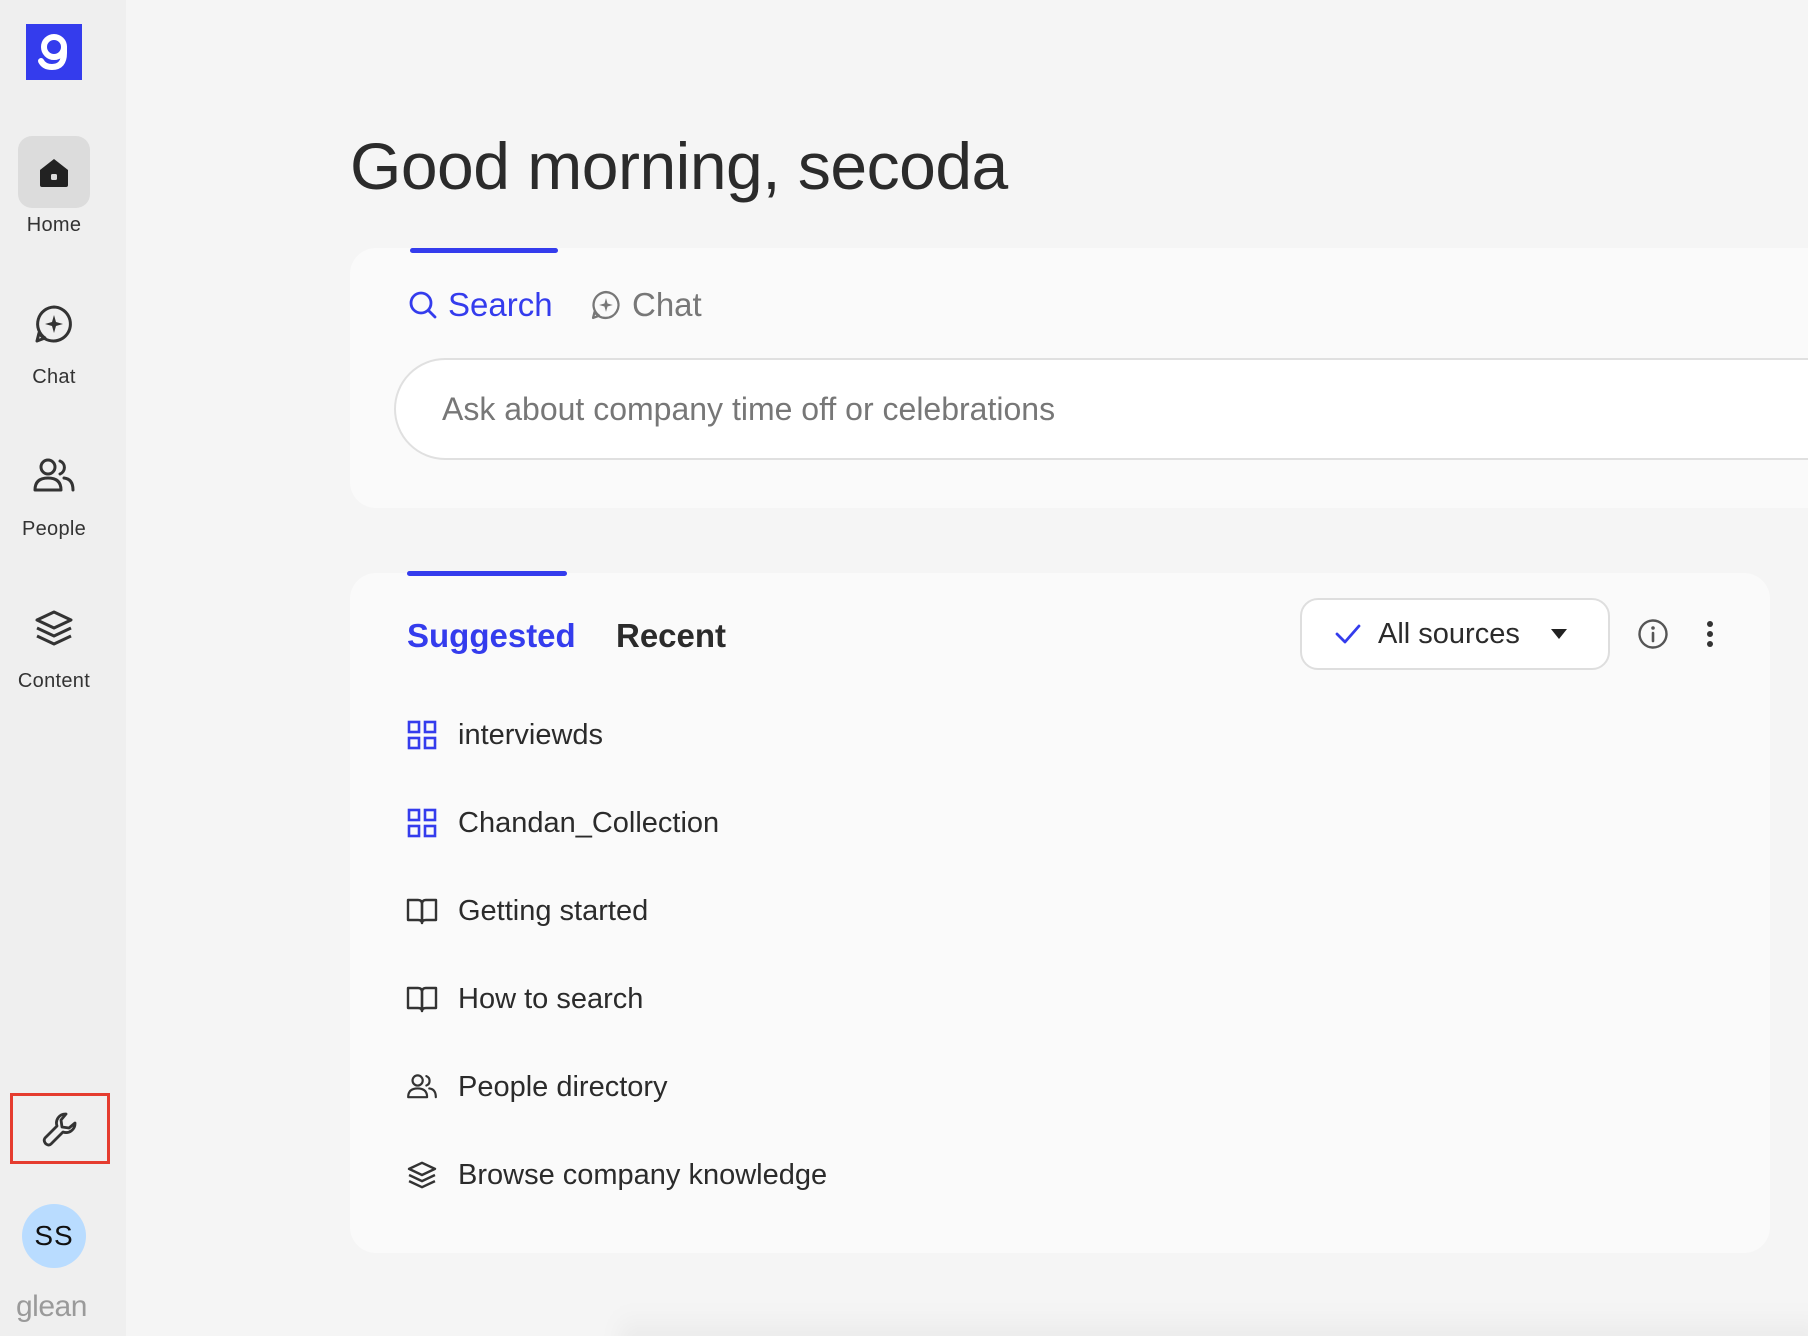 The height and width of the screenshot is (1336, 1808). Describe the element at coordinates (643, 1174) in the screenshot. I see `list-item-label: Browse company knowledge` at that location.